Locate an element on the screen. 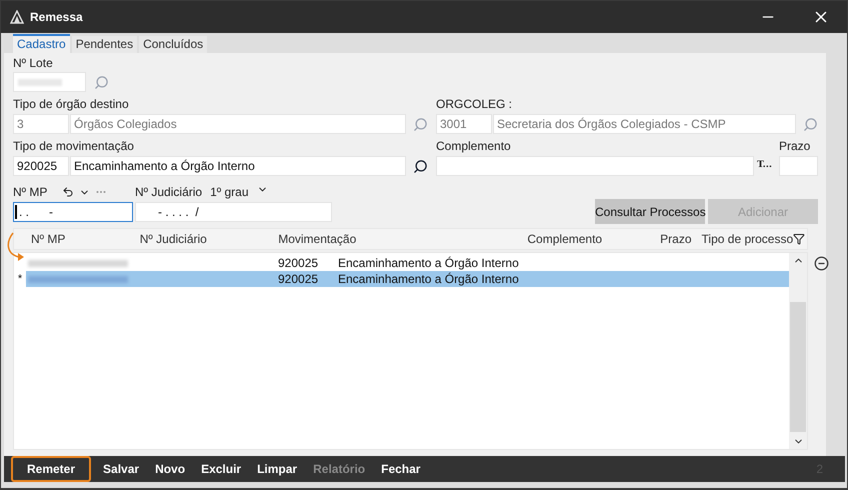  footer-button: Novo is located at coordinates (170, 469).